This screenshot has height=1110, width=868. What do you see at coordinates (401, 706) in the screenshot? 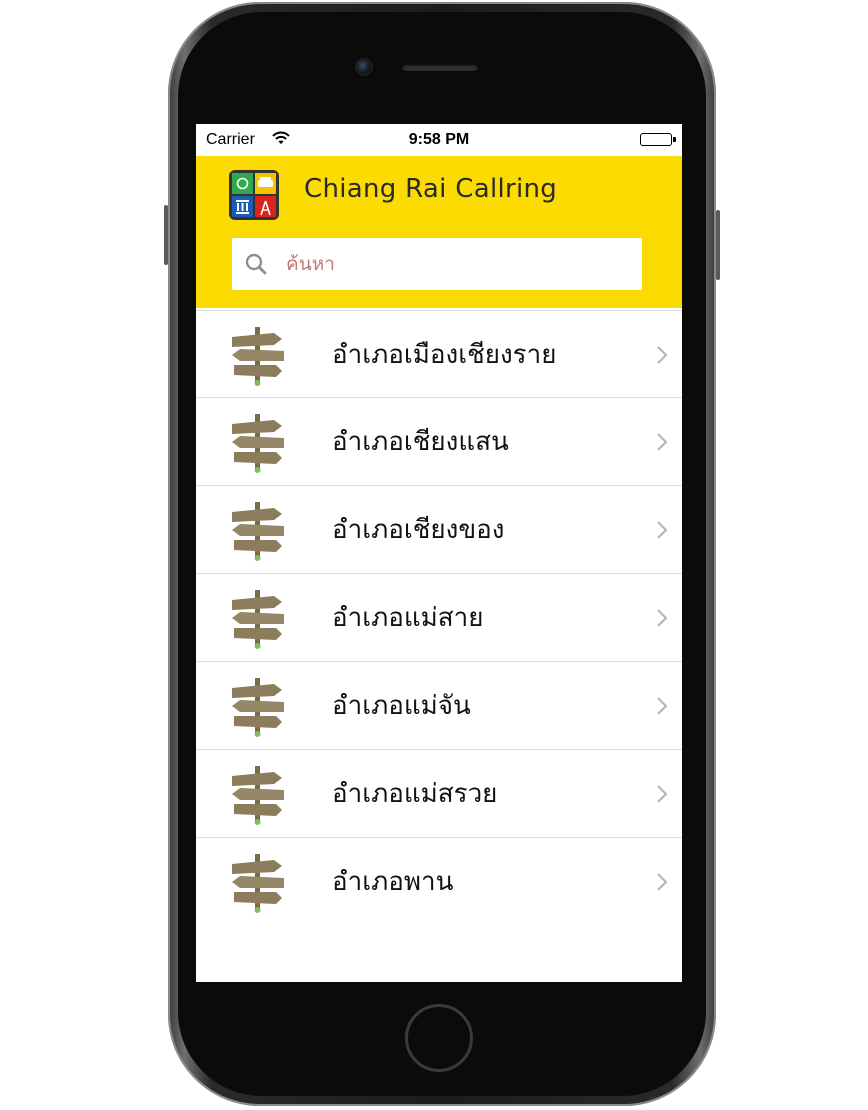
I see `district-label: อำเภอแม่จัน` at bounding box center [401, 706].